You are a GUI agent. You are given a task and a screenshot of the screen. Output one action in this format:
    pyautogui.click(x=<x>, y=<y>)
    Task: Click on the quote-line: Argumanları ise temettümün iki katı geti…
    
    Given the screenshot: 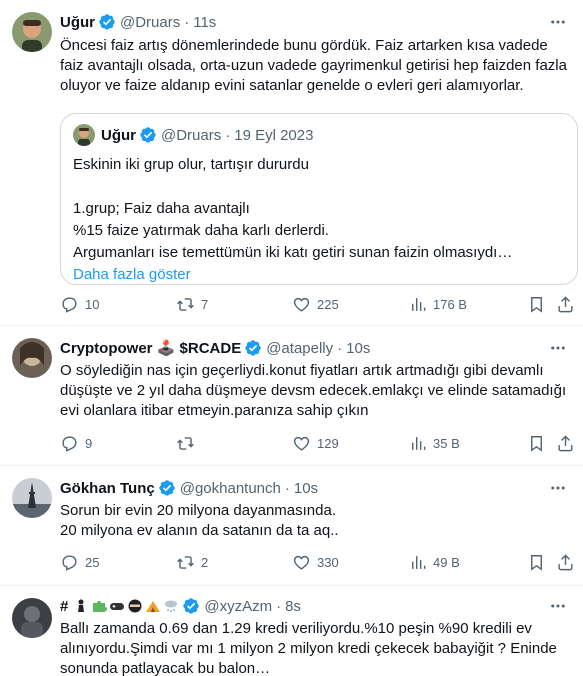 What is the action you would take?
    pyautogui.click(x=293, y=252)
    